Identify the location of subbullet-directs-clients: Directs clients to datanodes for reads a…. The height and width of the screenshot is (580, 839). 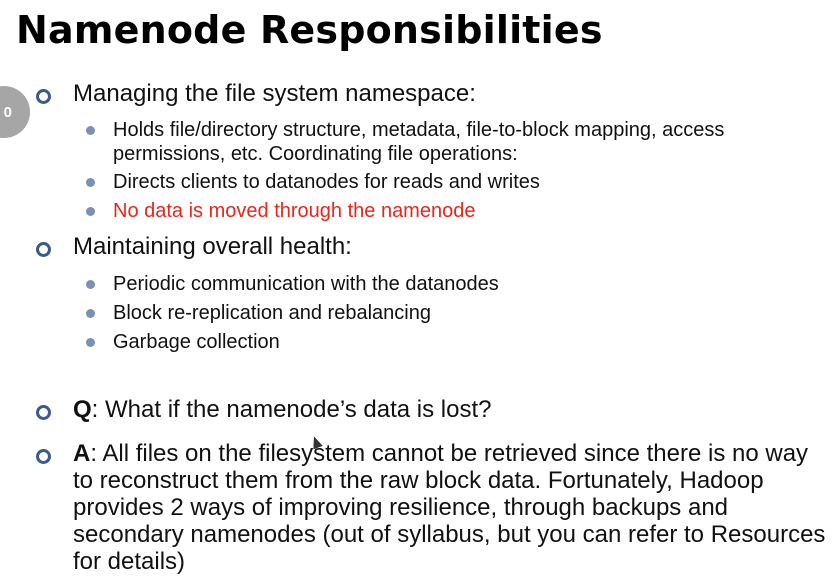
(313, 182).